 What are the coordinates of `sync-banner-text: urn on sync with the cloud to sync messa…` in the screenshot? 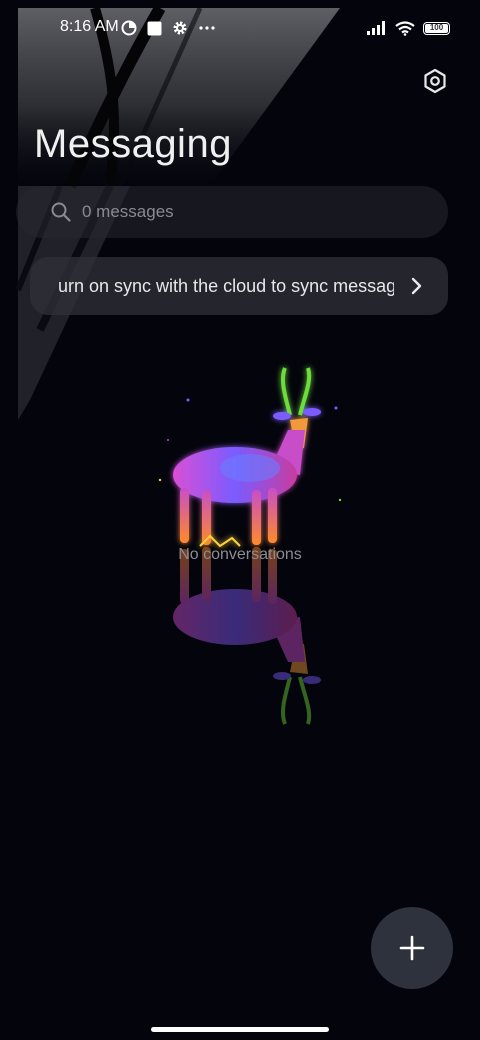 It's located at (226, 286).